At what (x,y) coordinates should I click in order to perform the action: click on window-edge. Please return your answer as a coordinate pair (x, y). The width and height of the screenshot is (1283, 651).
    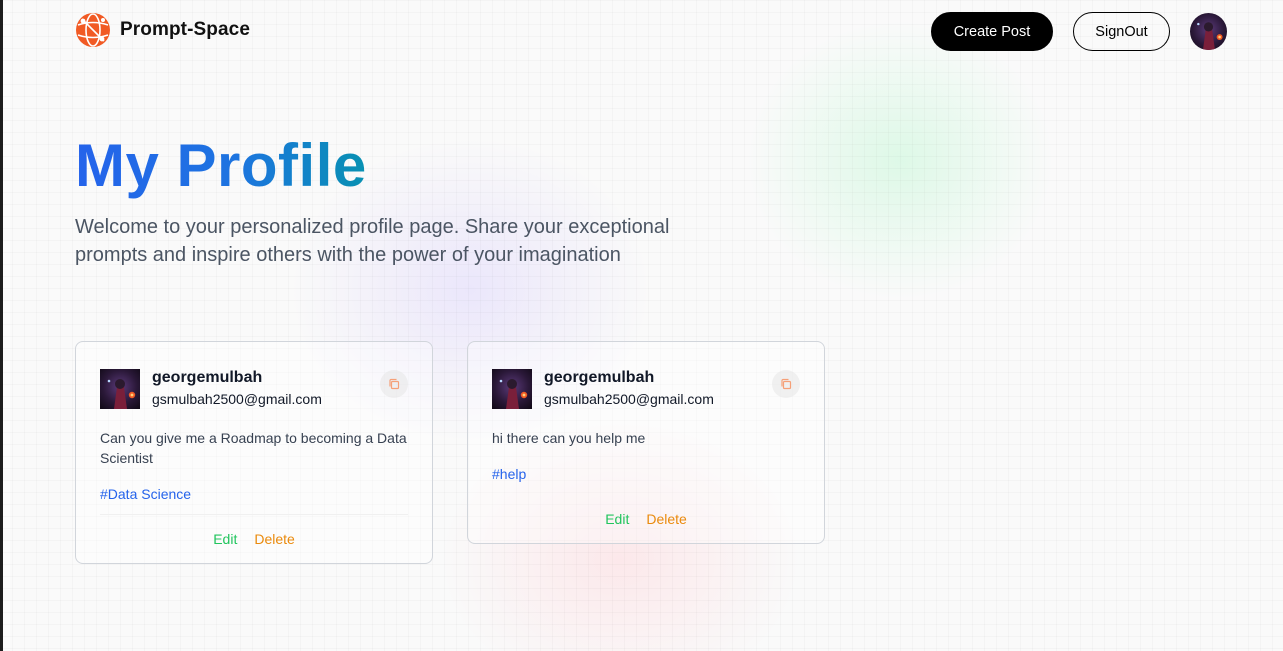
    Looking at the image, I should click on (1, 325).